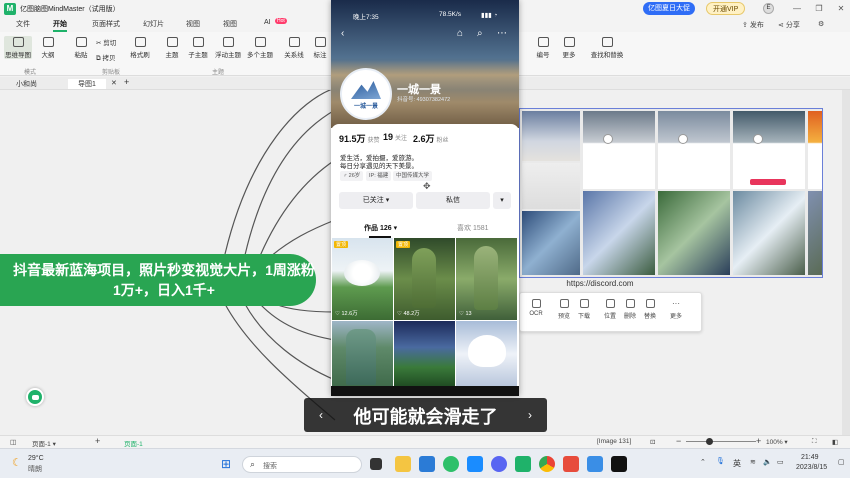  Describe the element at coordinates (821, 24) in the screenshot. I see `settings-icon: ⚙` at that location.